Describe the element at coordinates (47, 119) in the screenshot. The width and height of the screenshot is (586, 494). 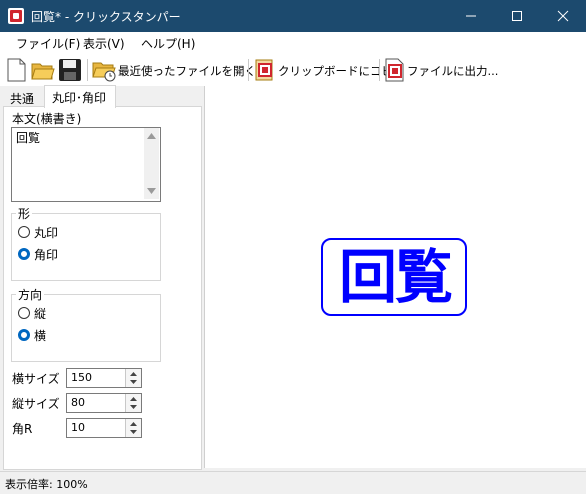
I see `body-text-label: 本文(横書き)` at that location.